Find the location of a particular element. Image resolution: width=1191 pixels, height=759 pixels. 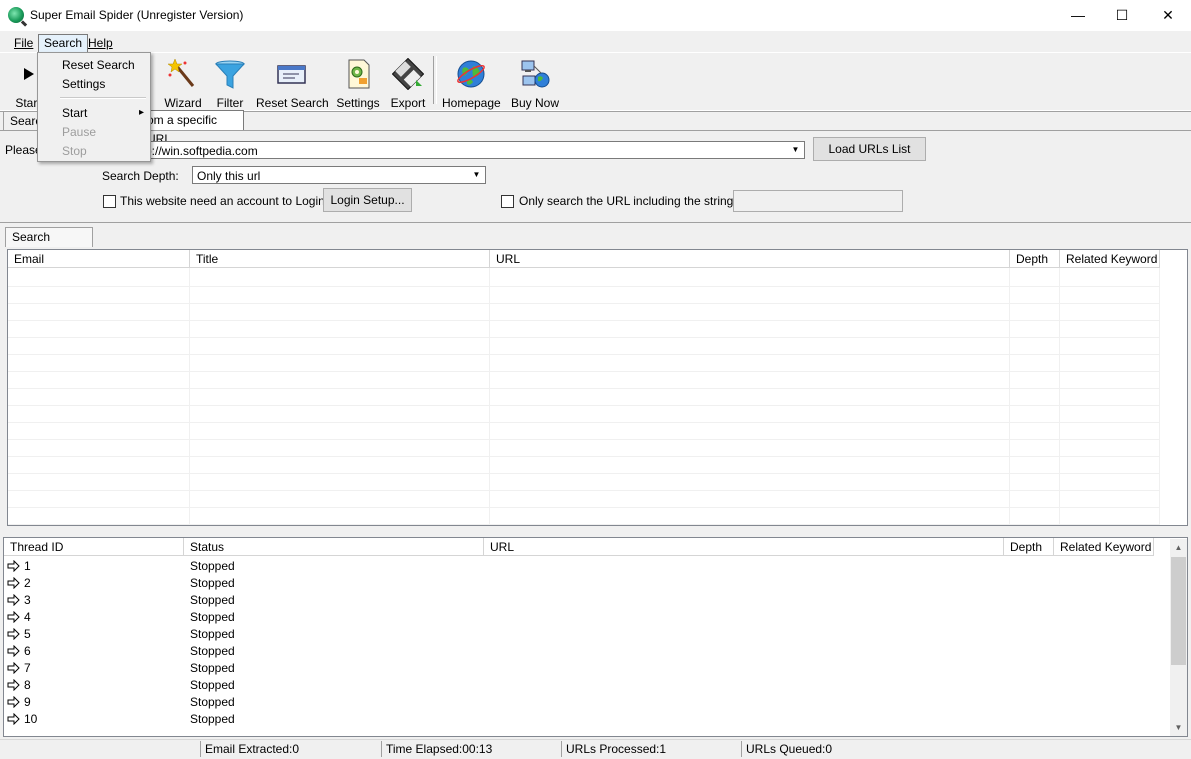

status-time-elapsed: Time Elapsed:00:13 is located at coordinates (471, 749).